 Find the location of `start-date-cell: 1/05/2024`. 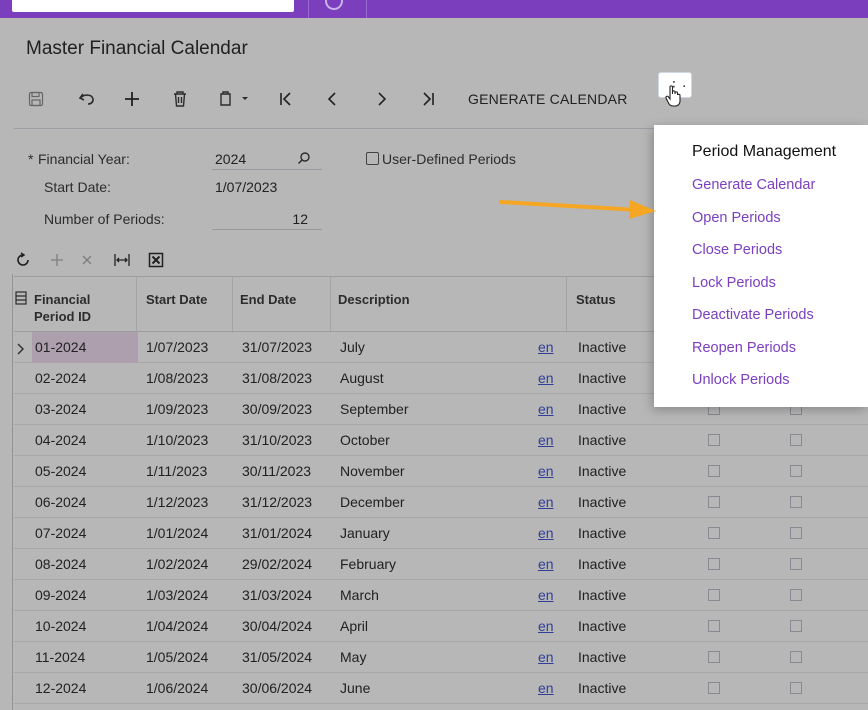

start-date-cell: 1/05/2024 is located at coordinates (177, 657).